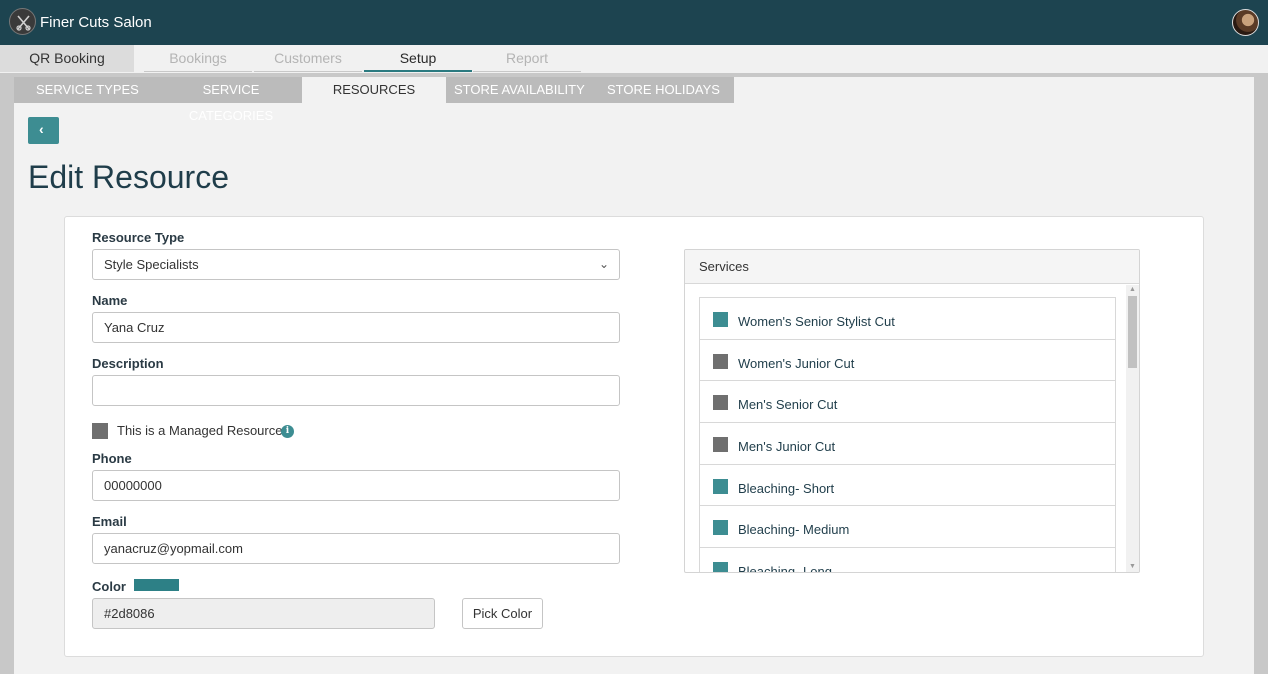 This screenshot has width=1268, height=674. Describe the element at coordinates (109, 521) in the screenshot. I see `email-label: Email` at that location.